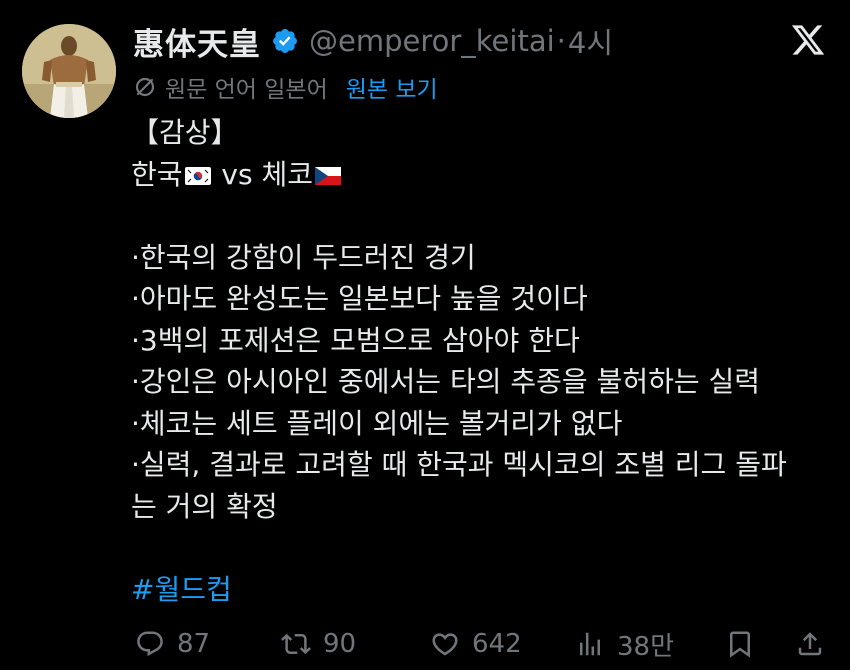 This screenshot has height=670, width=850. What do you see at coordinates (328, 170) in the screenshot?
I see `czech-flag-icon` at bounding box center [328, 170].